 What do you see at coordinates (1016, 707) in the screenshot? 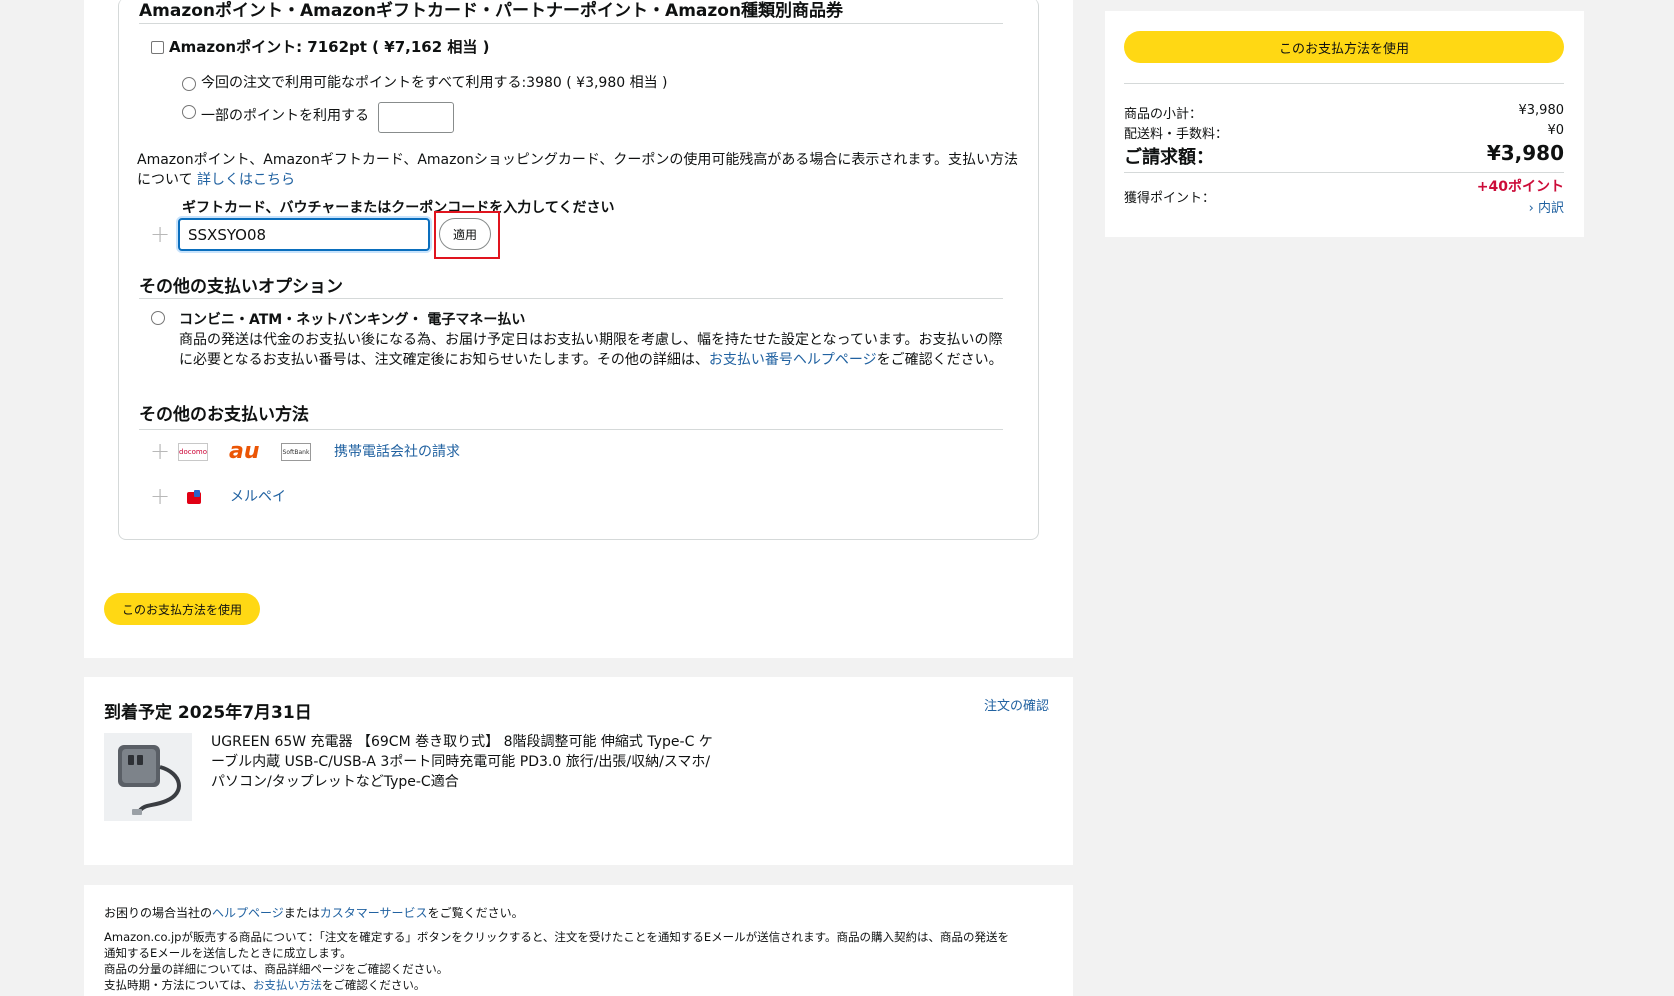
I see `review-order-link: 注文の確認` at bounding box center [1016, 707].